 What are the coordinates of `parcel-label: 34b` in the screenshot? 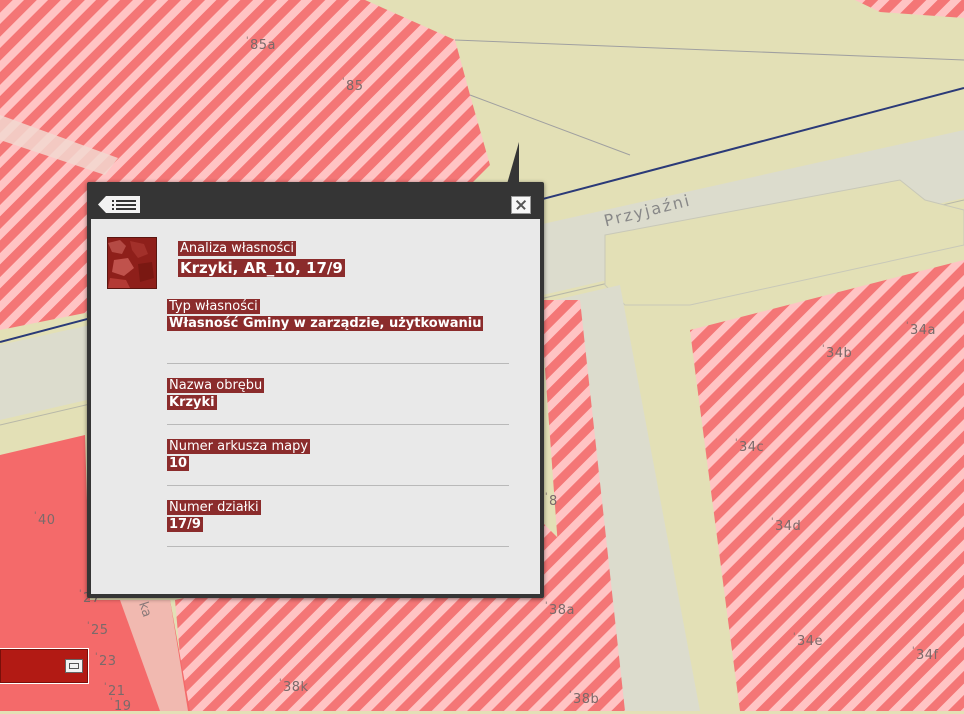 It's located at (837, 353).